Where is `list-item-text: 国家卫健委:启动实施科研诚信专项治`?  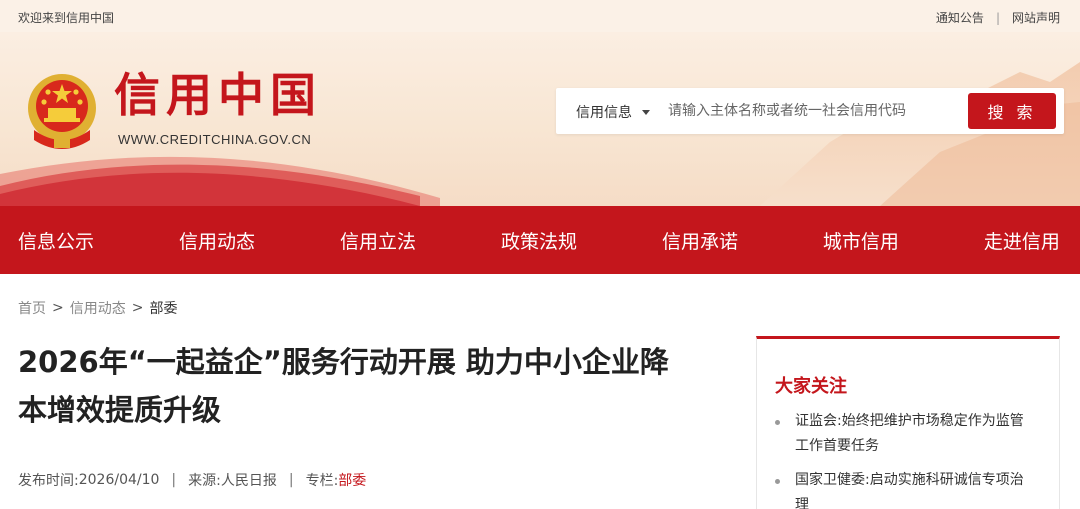
list-item-text: 国家卫健委:启动实施科研诚信专项治 is located at coordinates (909, 480).